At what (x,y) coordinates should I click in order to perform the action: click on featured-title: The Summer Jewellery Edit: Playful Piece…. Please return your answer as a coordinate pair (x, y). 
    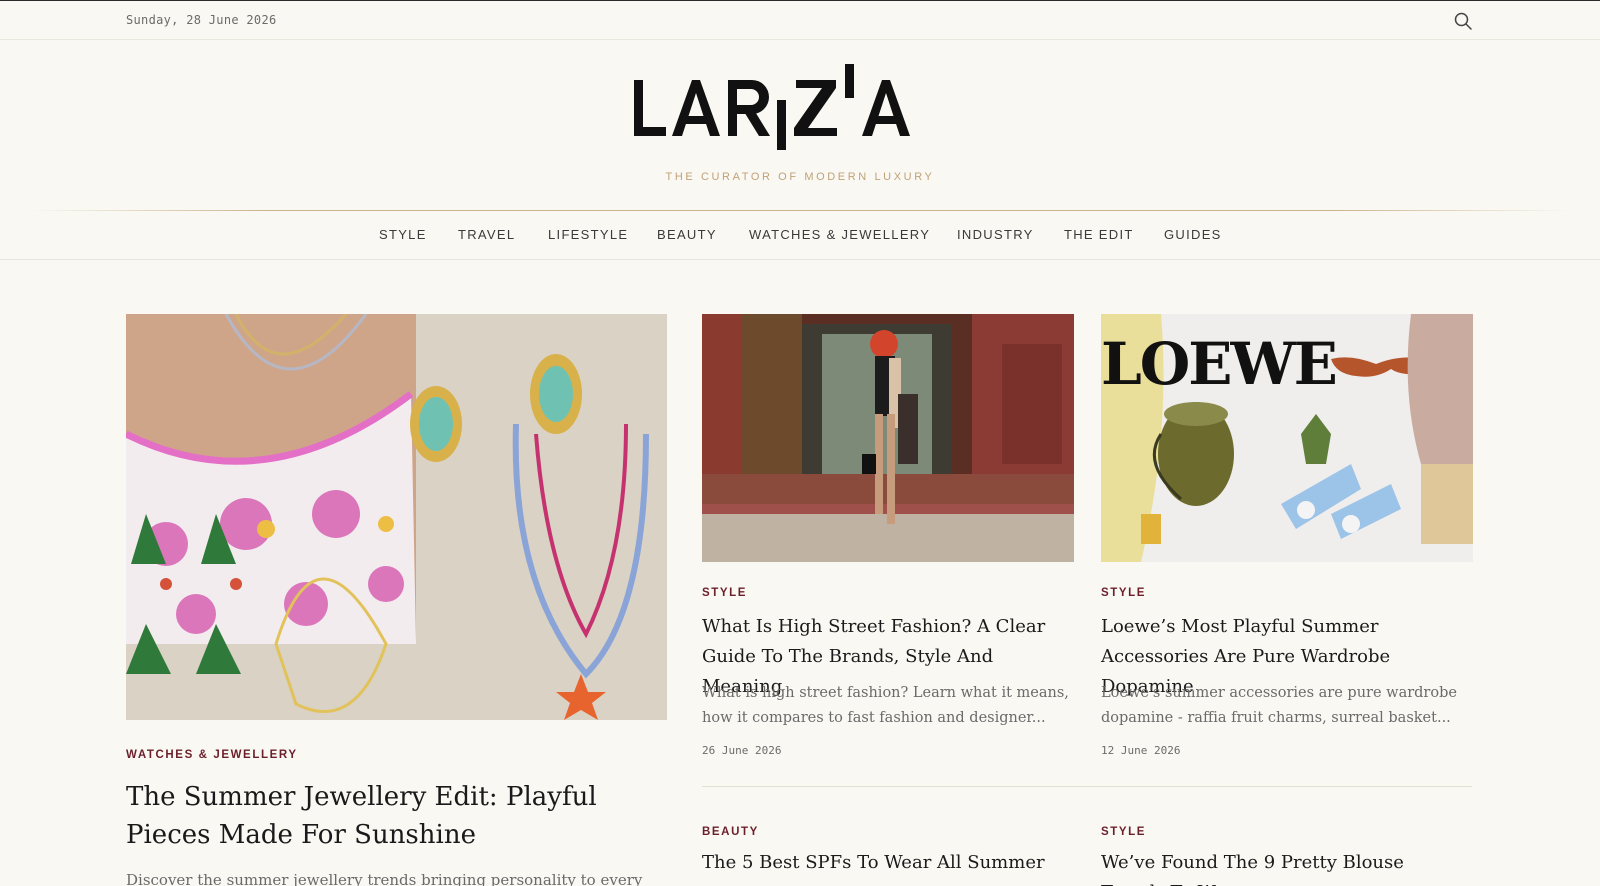
    Looking at the image, I should click on (396, 816).